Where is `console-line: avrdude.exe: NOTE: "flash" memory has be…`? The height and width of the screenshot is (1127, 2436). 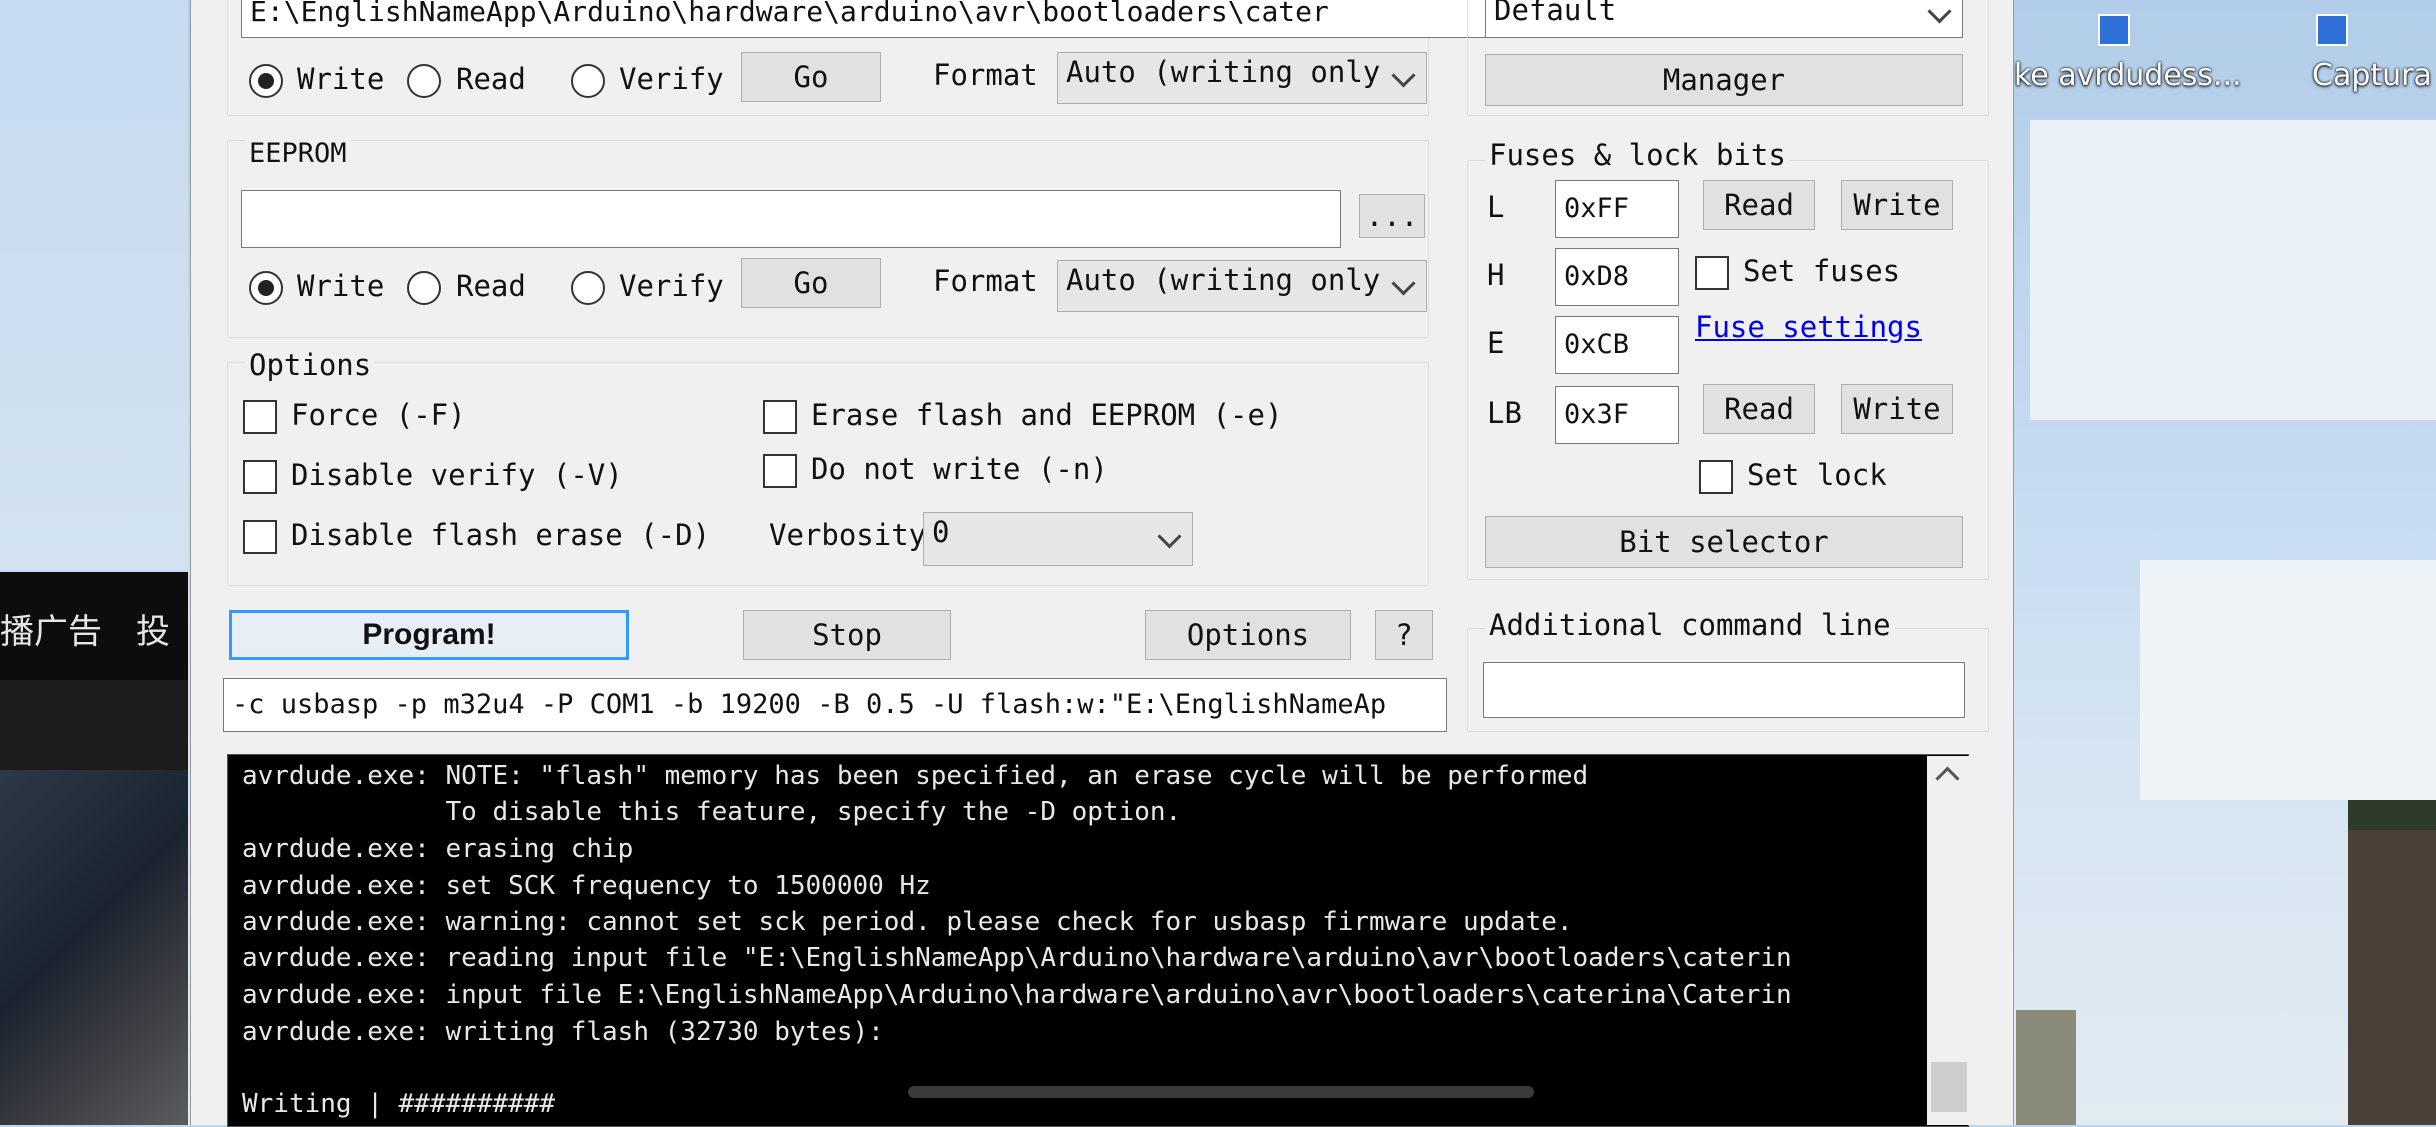 console-line: avrdude.exe: NOTE: "flash" memory has be… is located at coordinates (915, 776).